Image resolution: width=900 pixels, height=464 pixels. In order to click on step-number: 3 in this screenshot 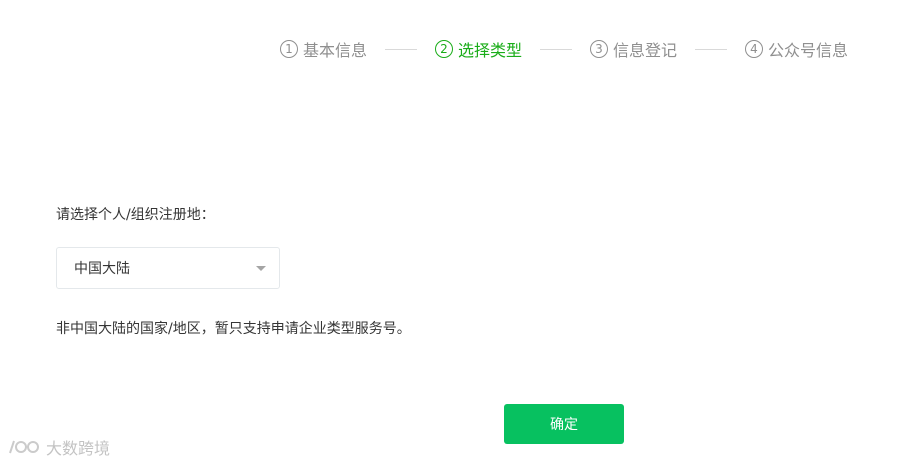, I will do `click(598, 49)`.